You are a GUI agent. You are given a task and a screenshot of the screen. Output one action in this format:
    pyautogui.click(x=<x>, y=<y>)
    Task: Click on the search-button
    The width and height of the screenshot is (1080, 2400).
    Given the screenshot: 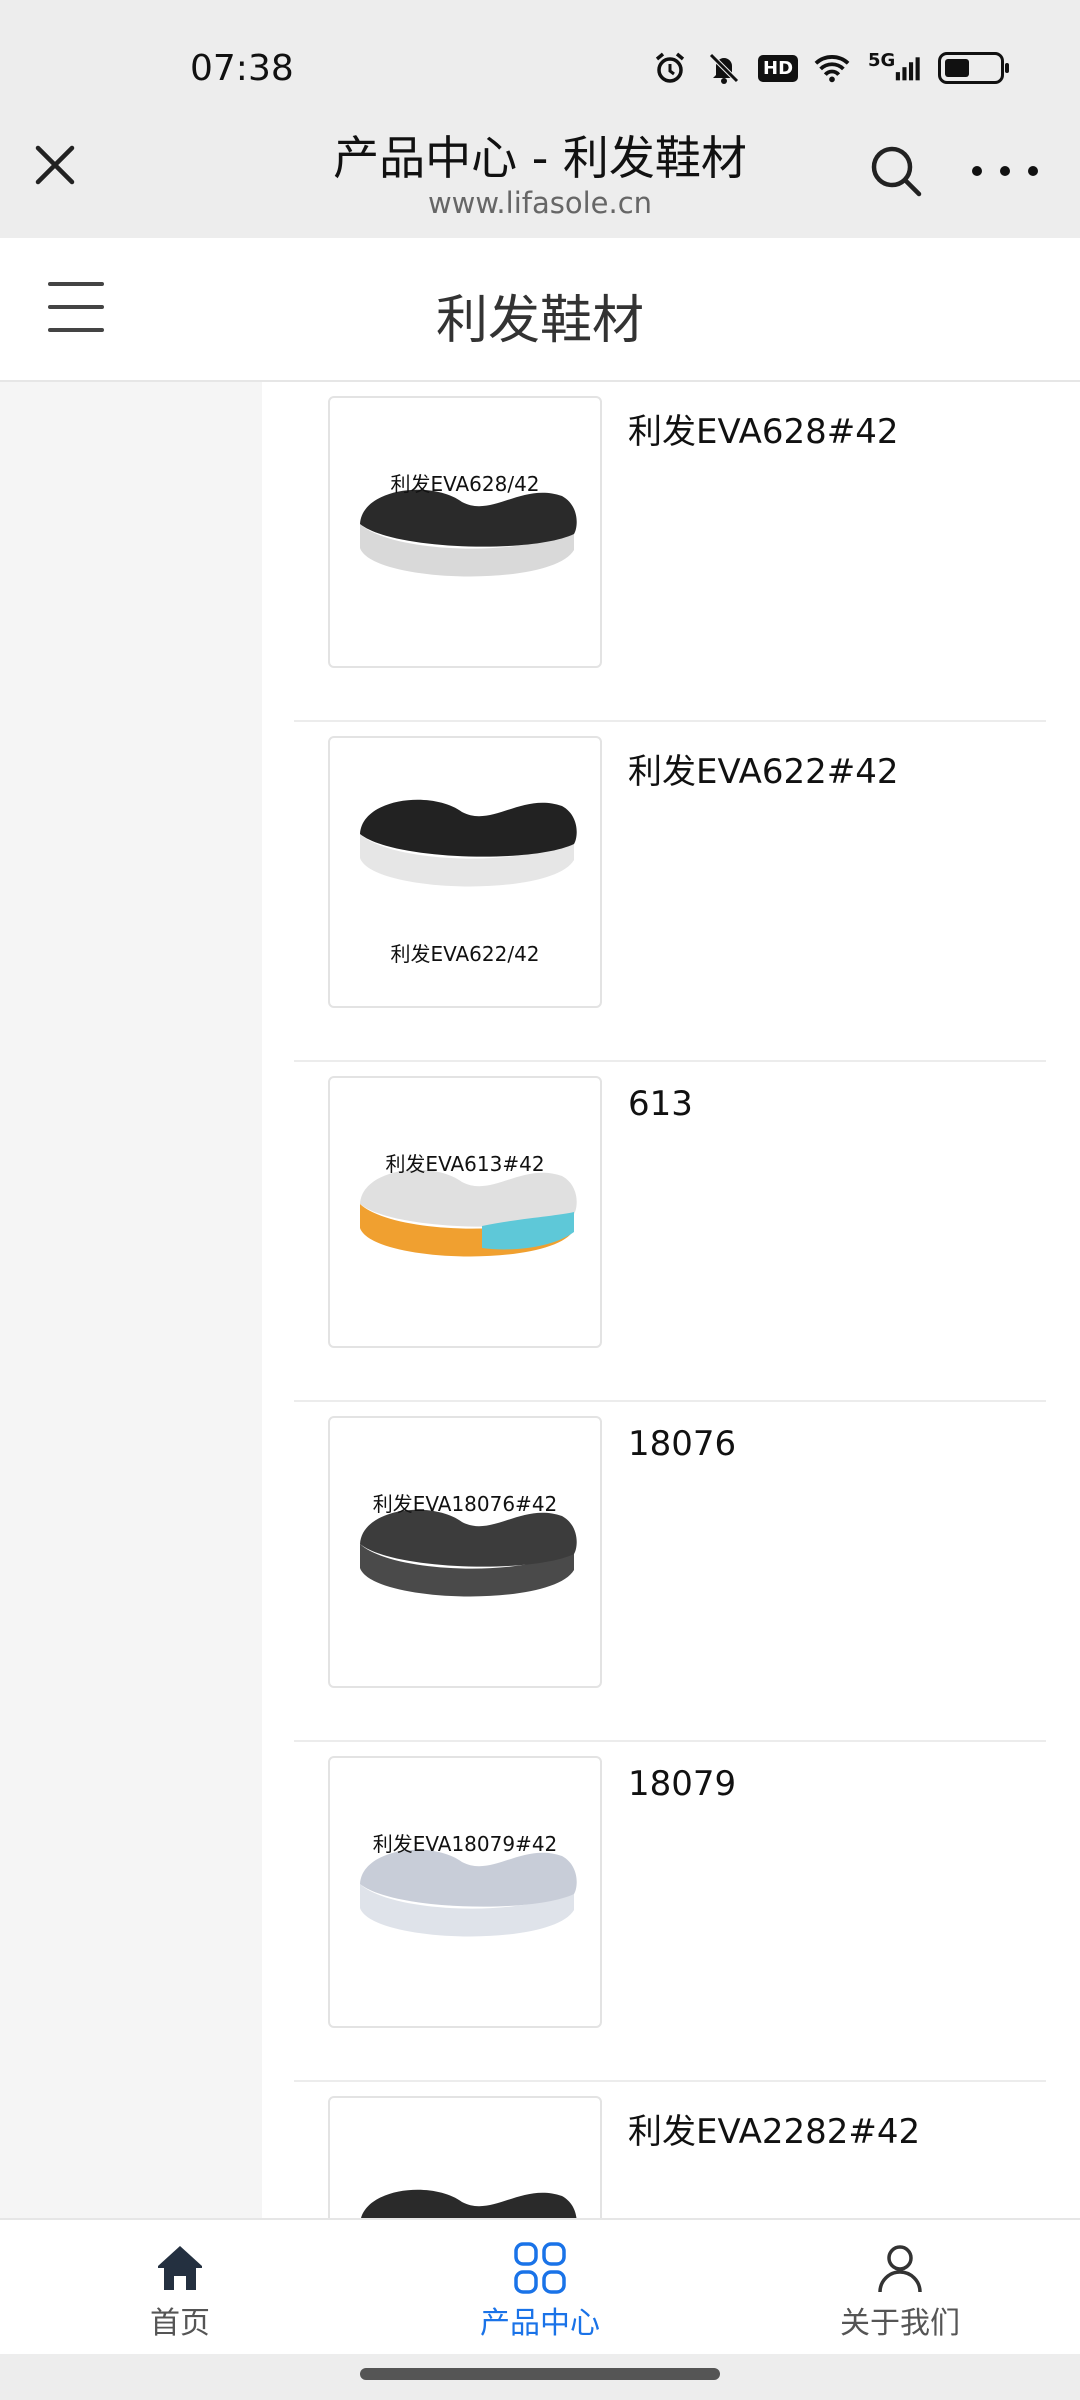 What is the action you would take?
    pyautogui.click(x=896, y=171)
    